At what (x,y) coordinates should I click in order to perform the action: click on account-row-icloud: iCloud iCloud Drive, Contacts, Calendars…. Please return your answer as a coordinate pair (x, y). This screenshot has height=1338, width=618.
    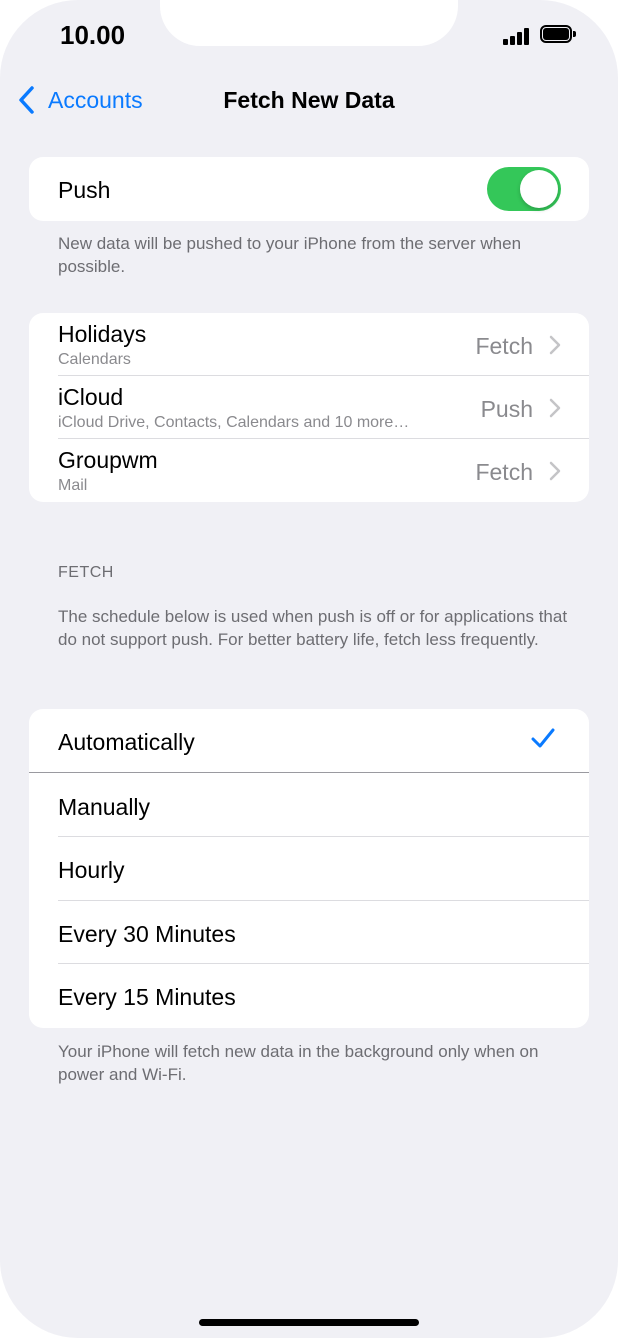
    Looking at the image, I should click on (309, 407).